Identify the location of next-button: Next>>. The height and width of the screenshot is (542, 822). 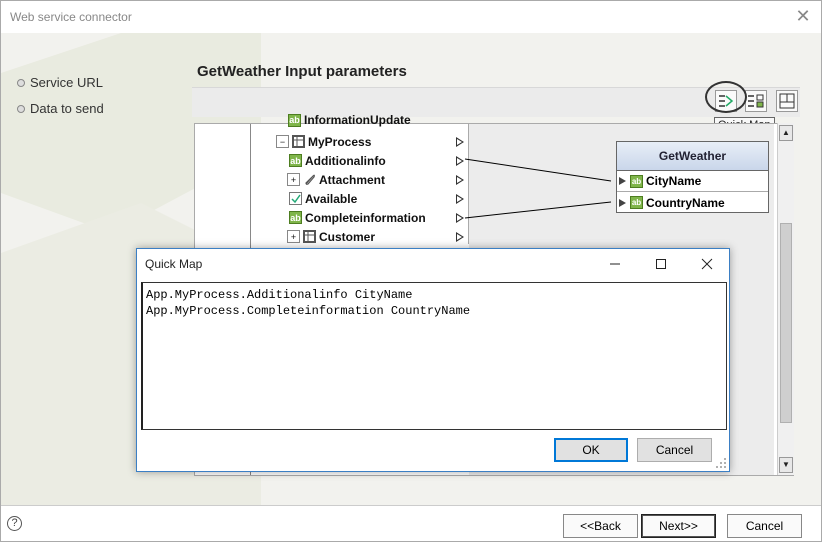
(678, 526).